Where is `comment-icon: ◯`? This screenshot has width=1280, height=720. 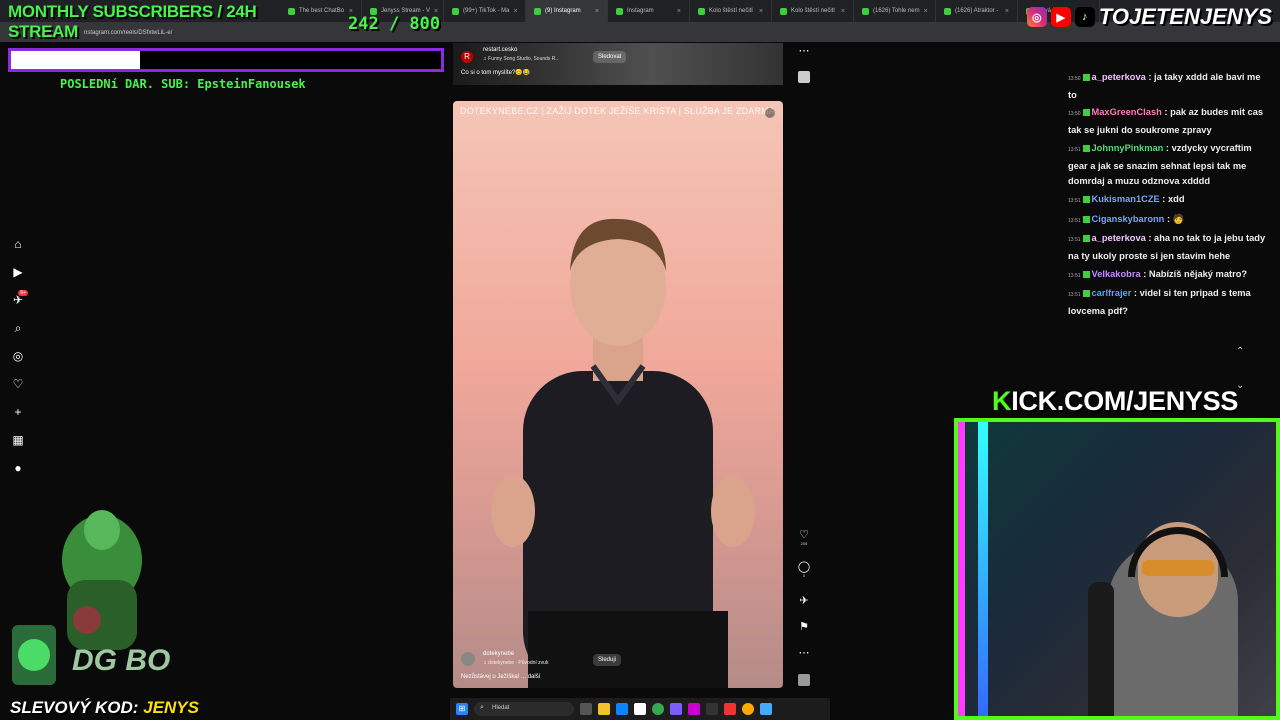
comment-icon: ◯ is located at coordinates (804, 567).